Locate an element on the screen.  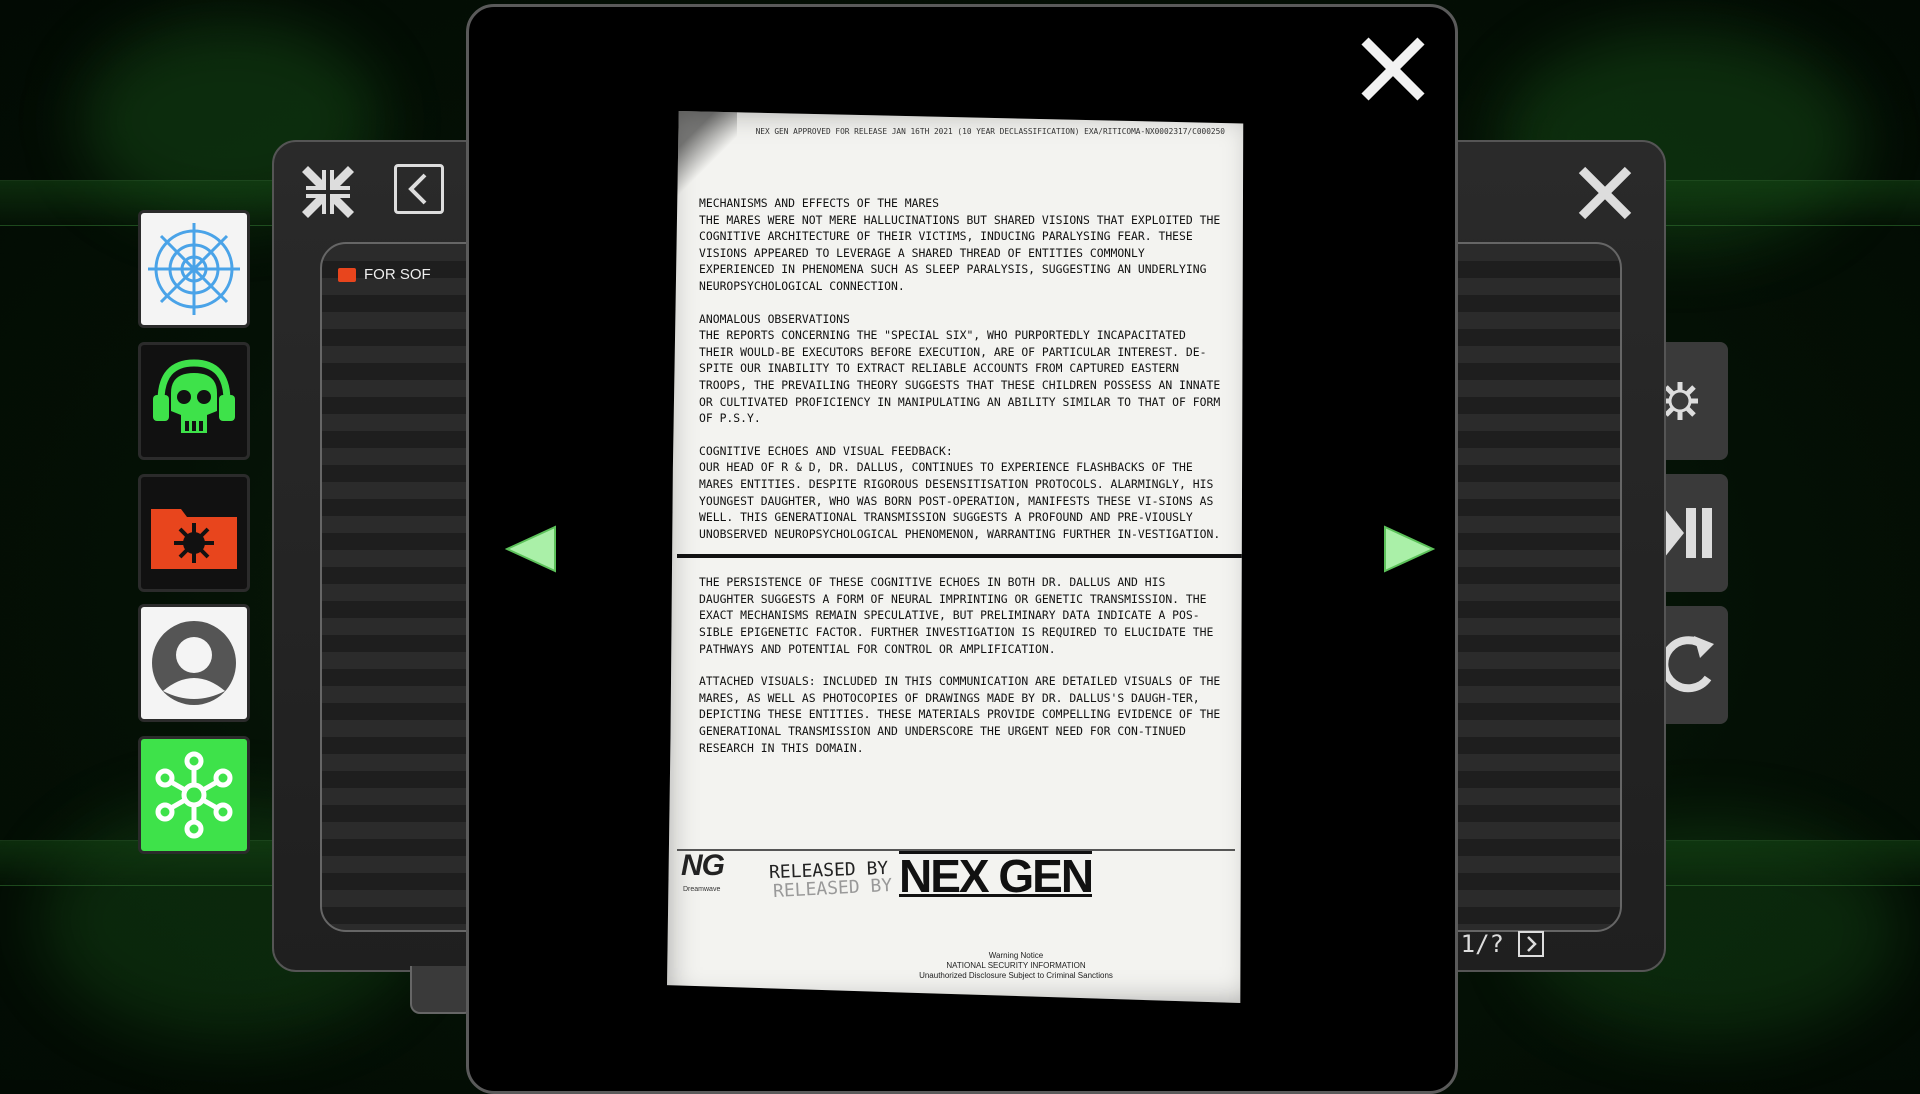
page-splice-line is located at coordinates (960, 556).